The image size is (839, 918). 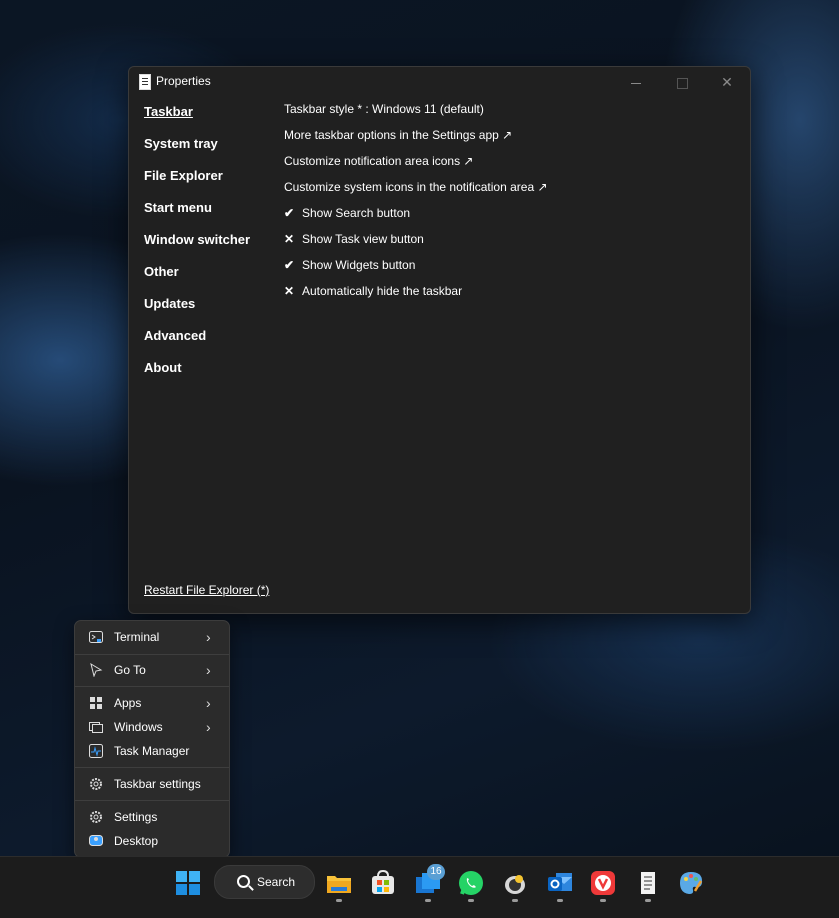 I want to click on windows-icon, so click(x=96, y=727).